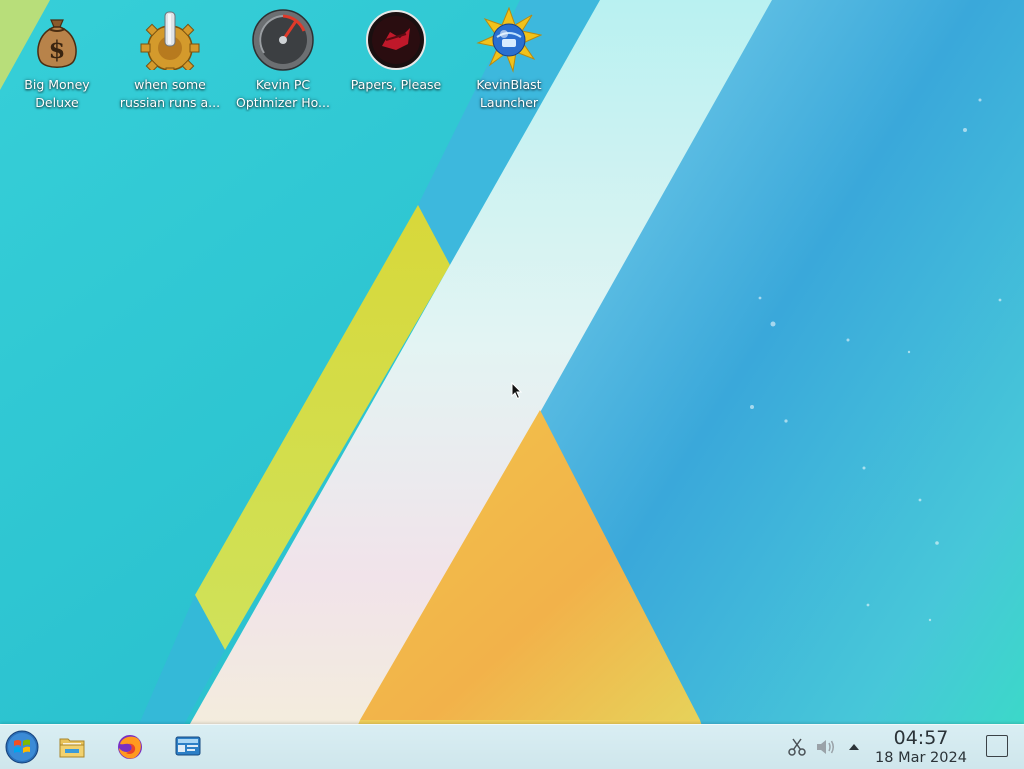 This screenshot has width=1024, height=769. I want to click on file-manager-button, so click(72, 747).